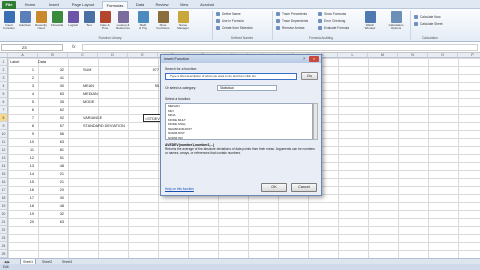  I want to click on label-cell: 4, so click(21, 94).